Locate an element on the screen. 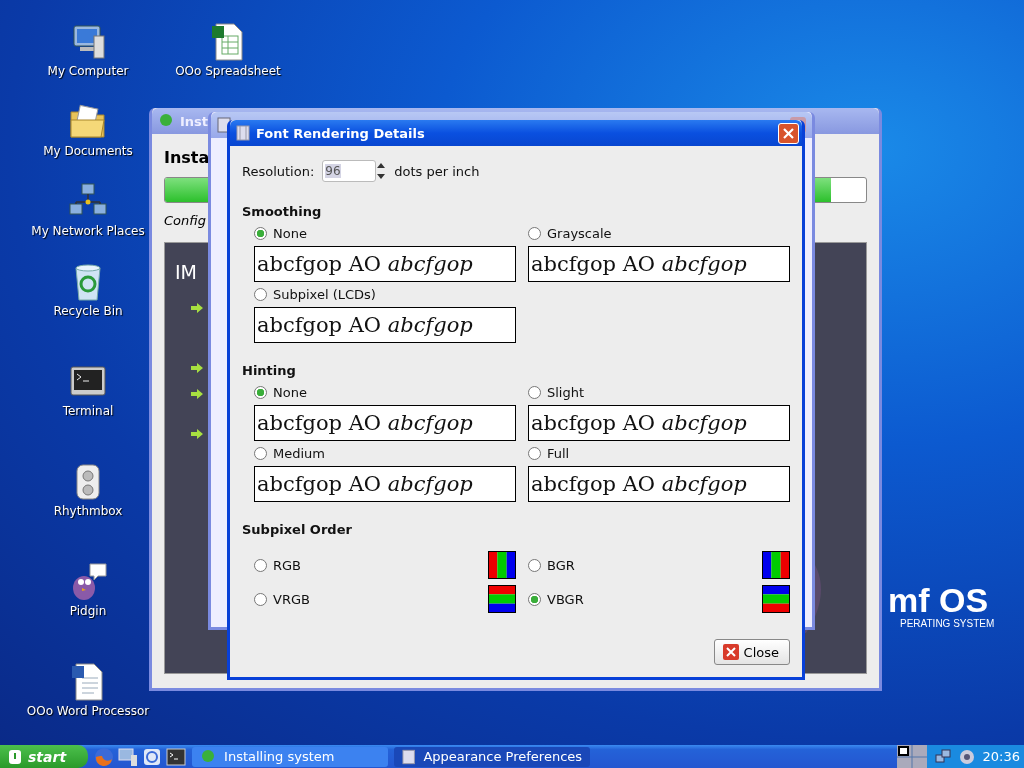 This screenshot has width=1024, height=768. clock: 20:36 is located at coordinates (1001, 756).